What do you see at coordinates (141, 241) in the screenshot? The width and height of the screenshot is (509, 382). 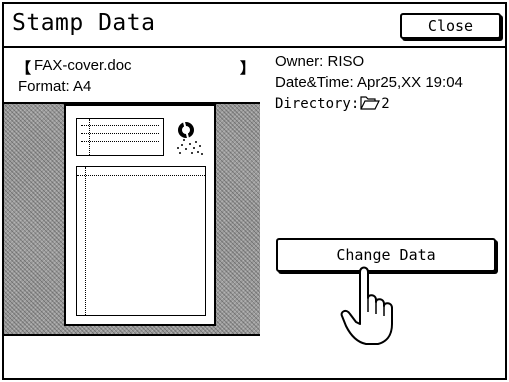 I see `preview-body-block` at bounding box center [141, 241].